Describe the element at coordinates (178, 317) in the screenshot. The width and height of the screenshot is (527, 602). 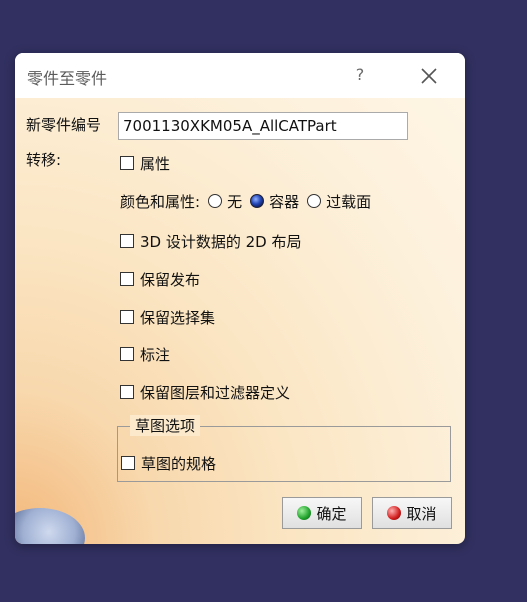
I see `checkbox-keep-selection-sets-label: 保留选择集` at that location.